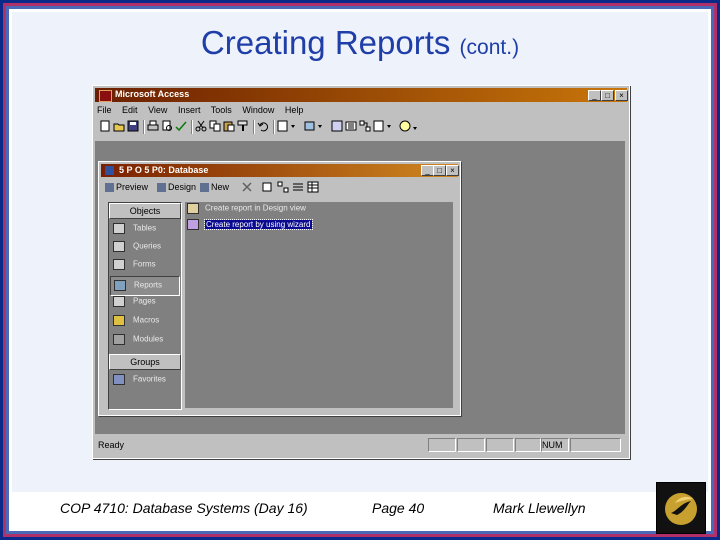 The width and height of the screenshot is (720, 540). I want to click on maximize-button: □, so click(607, 95).